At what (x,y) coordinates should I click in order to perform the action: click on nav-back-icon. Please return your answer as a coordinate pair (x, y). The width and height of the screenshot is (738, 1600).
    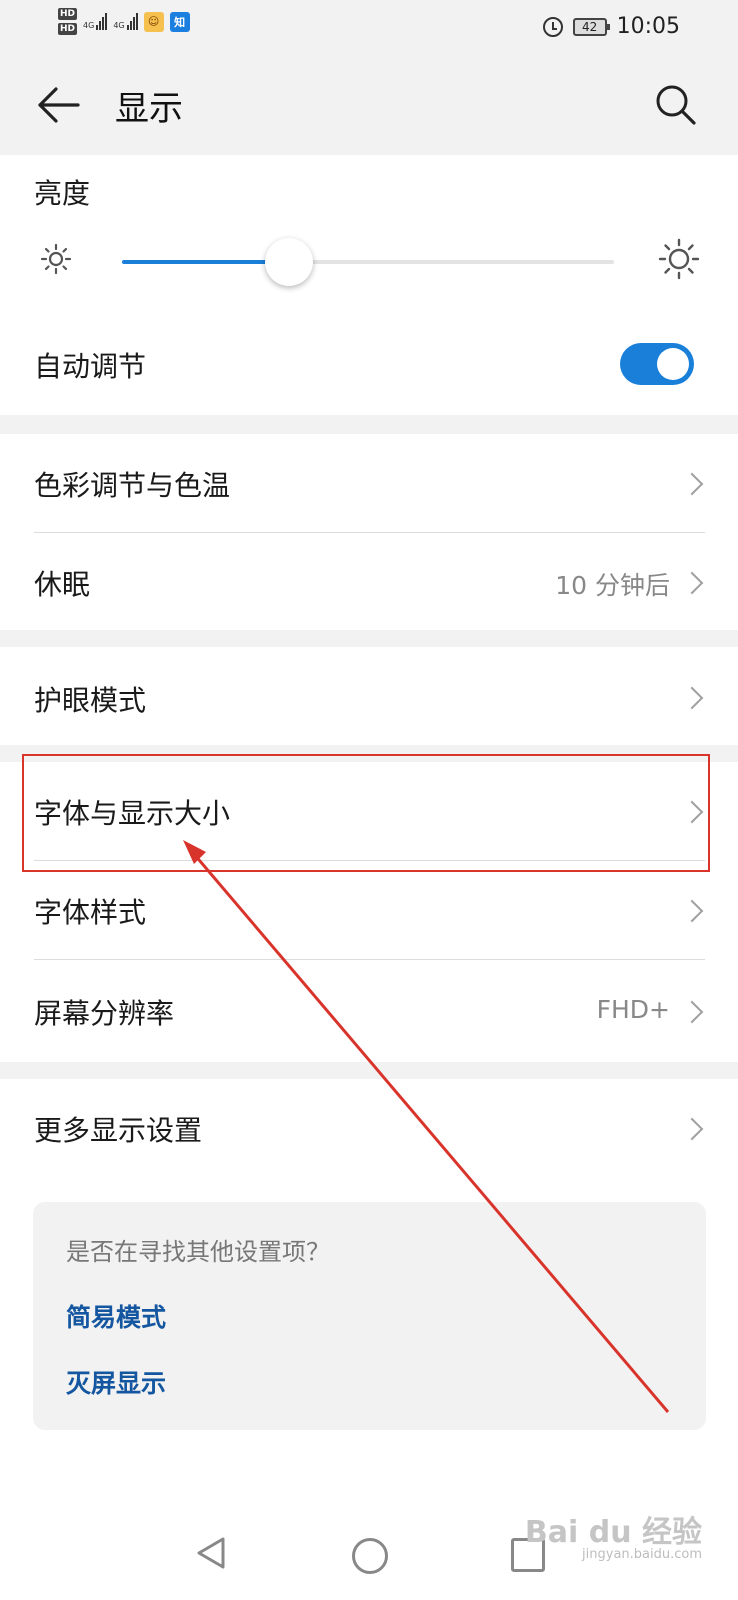
    Looking at the image, I should click on (211, 1553).